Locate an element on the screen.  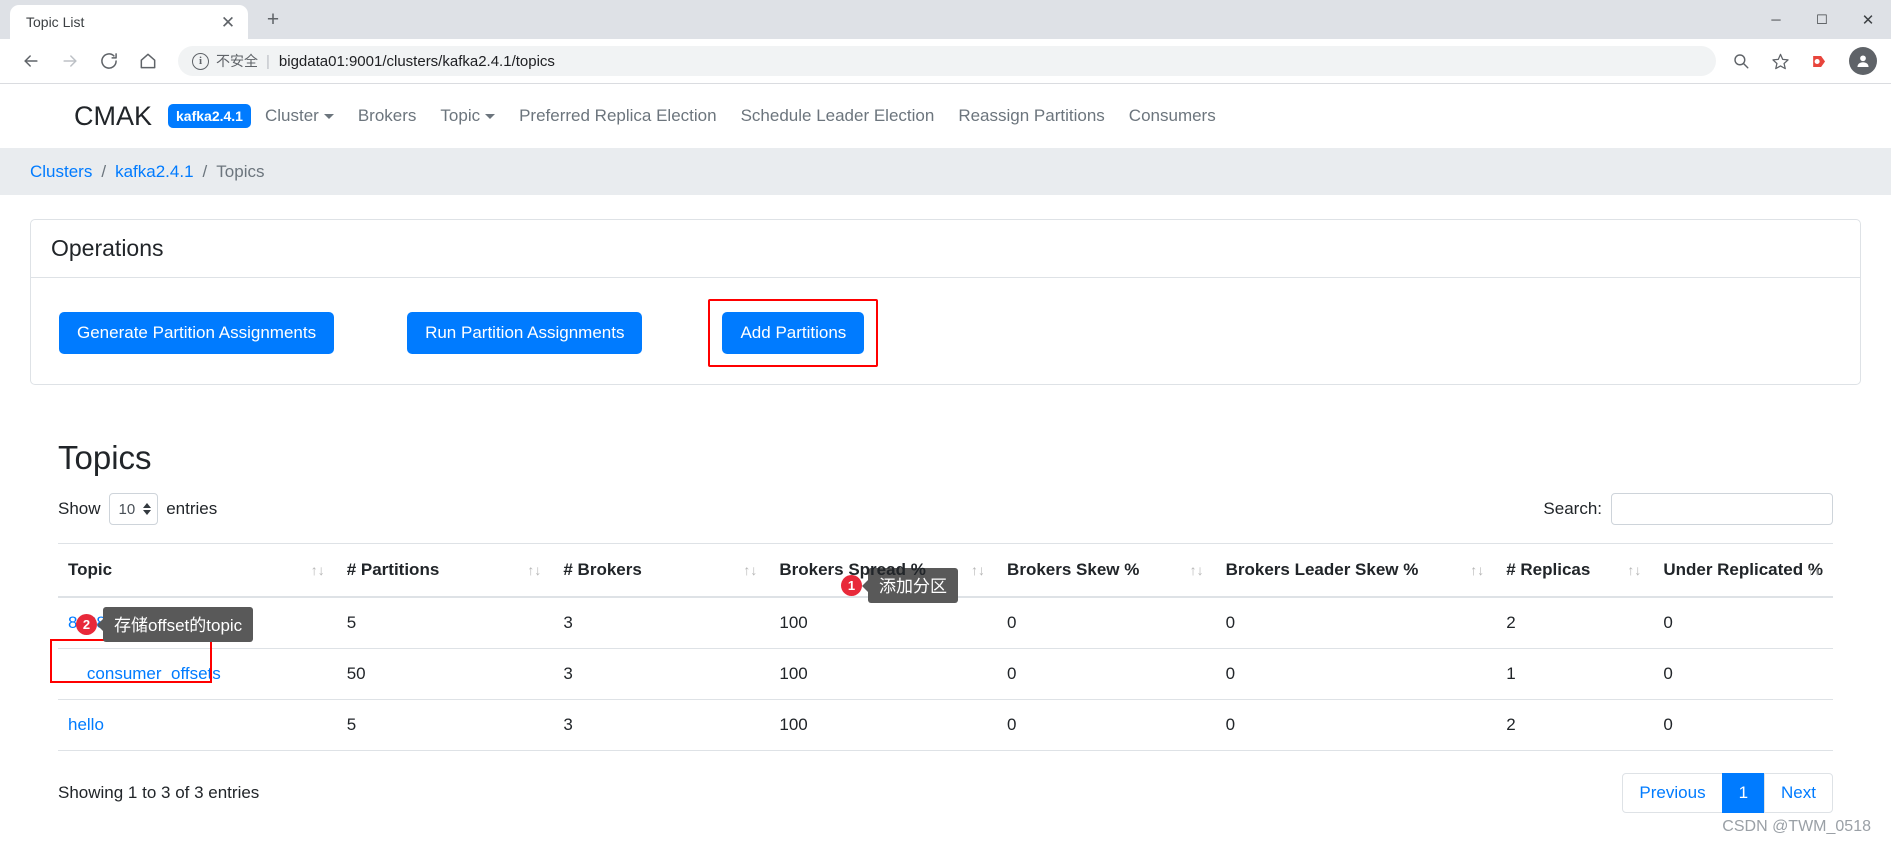
pagination-page-1: 1 is located at coordinates (1743, 793).